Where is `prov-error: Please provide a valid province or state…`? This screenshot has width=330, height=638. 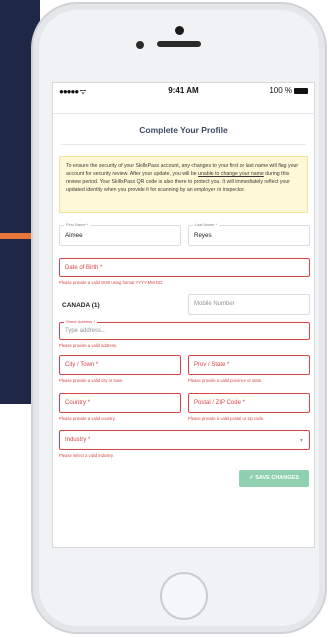 prov-error: Please provide a valid province or state… is located at coordinates (225, 380).